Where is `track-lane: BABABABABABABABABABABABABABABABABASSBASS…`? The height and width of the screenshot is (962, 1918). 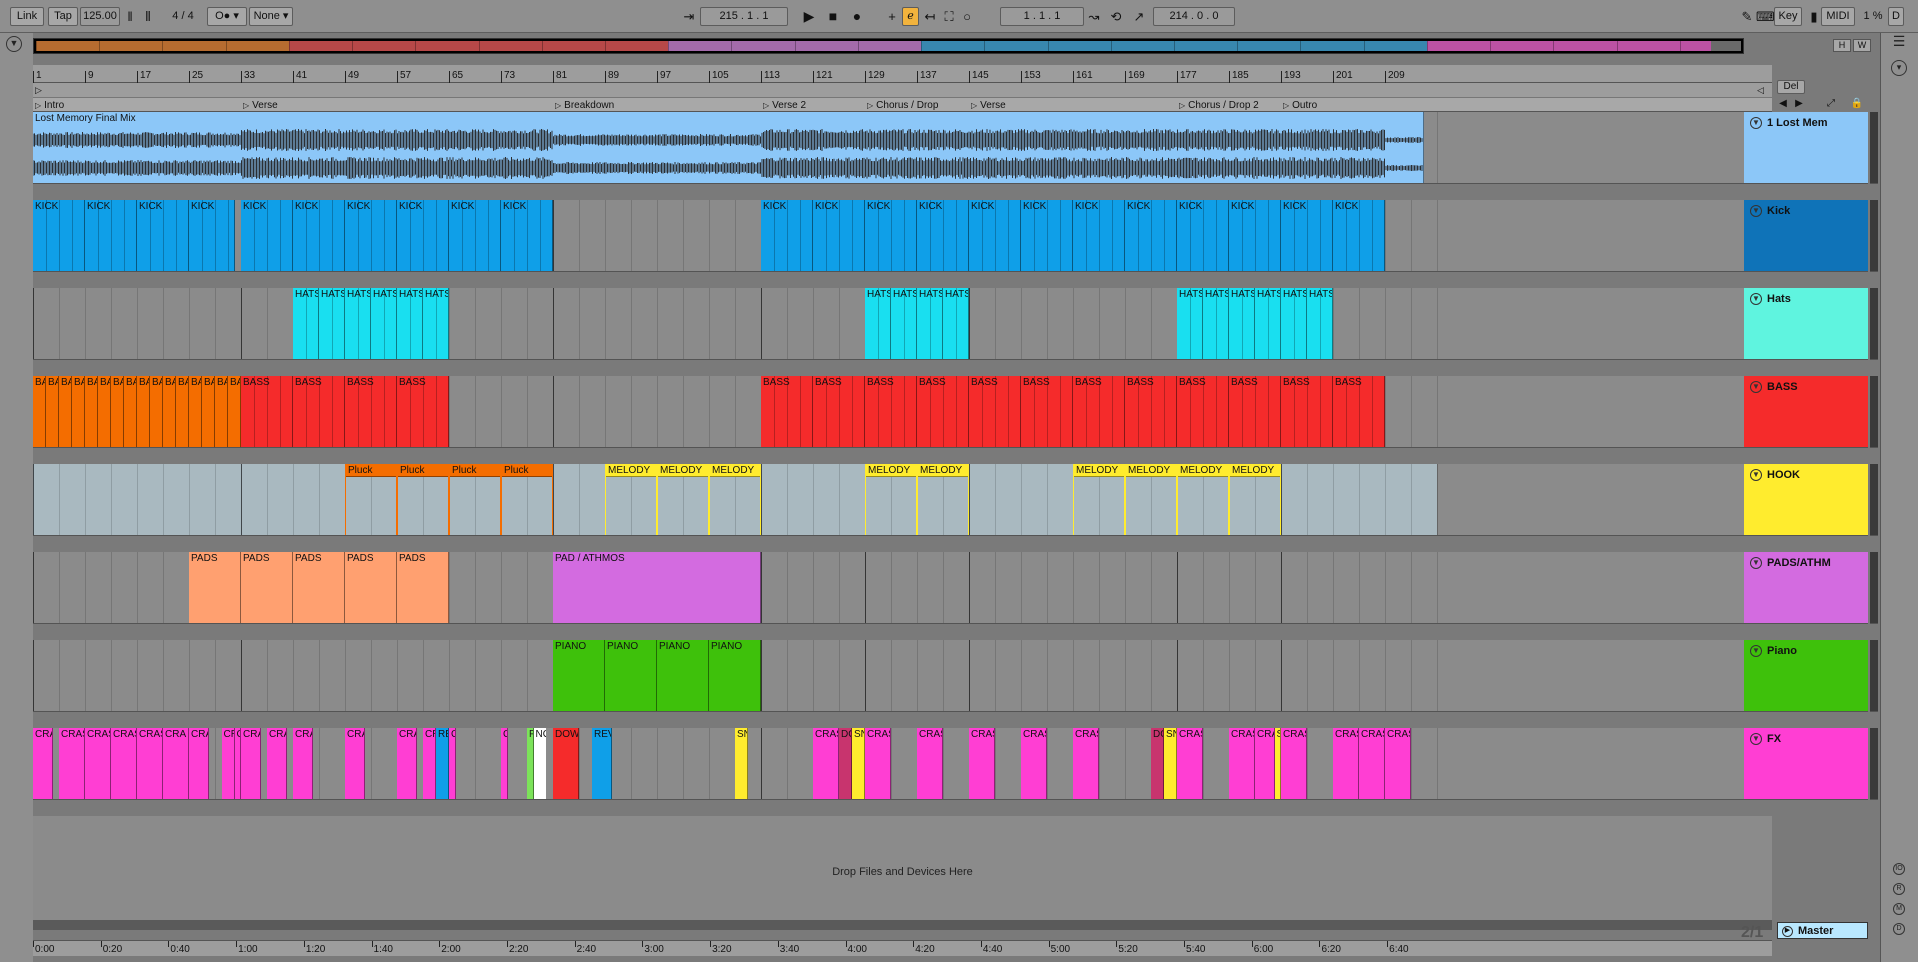 track-lane: BABABABABABABABABABABABABABABABABASSBASS… is located at coordinates (902, 412).